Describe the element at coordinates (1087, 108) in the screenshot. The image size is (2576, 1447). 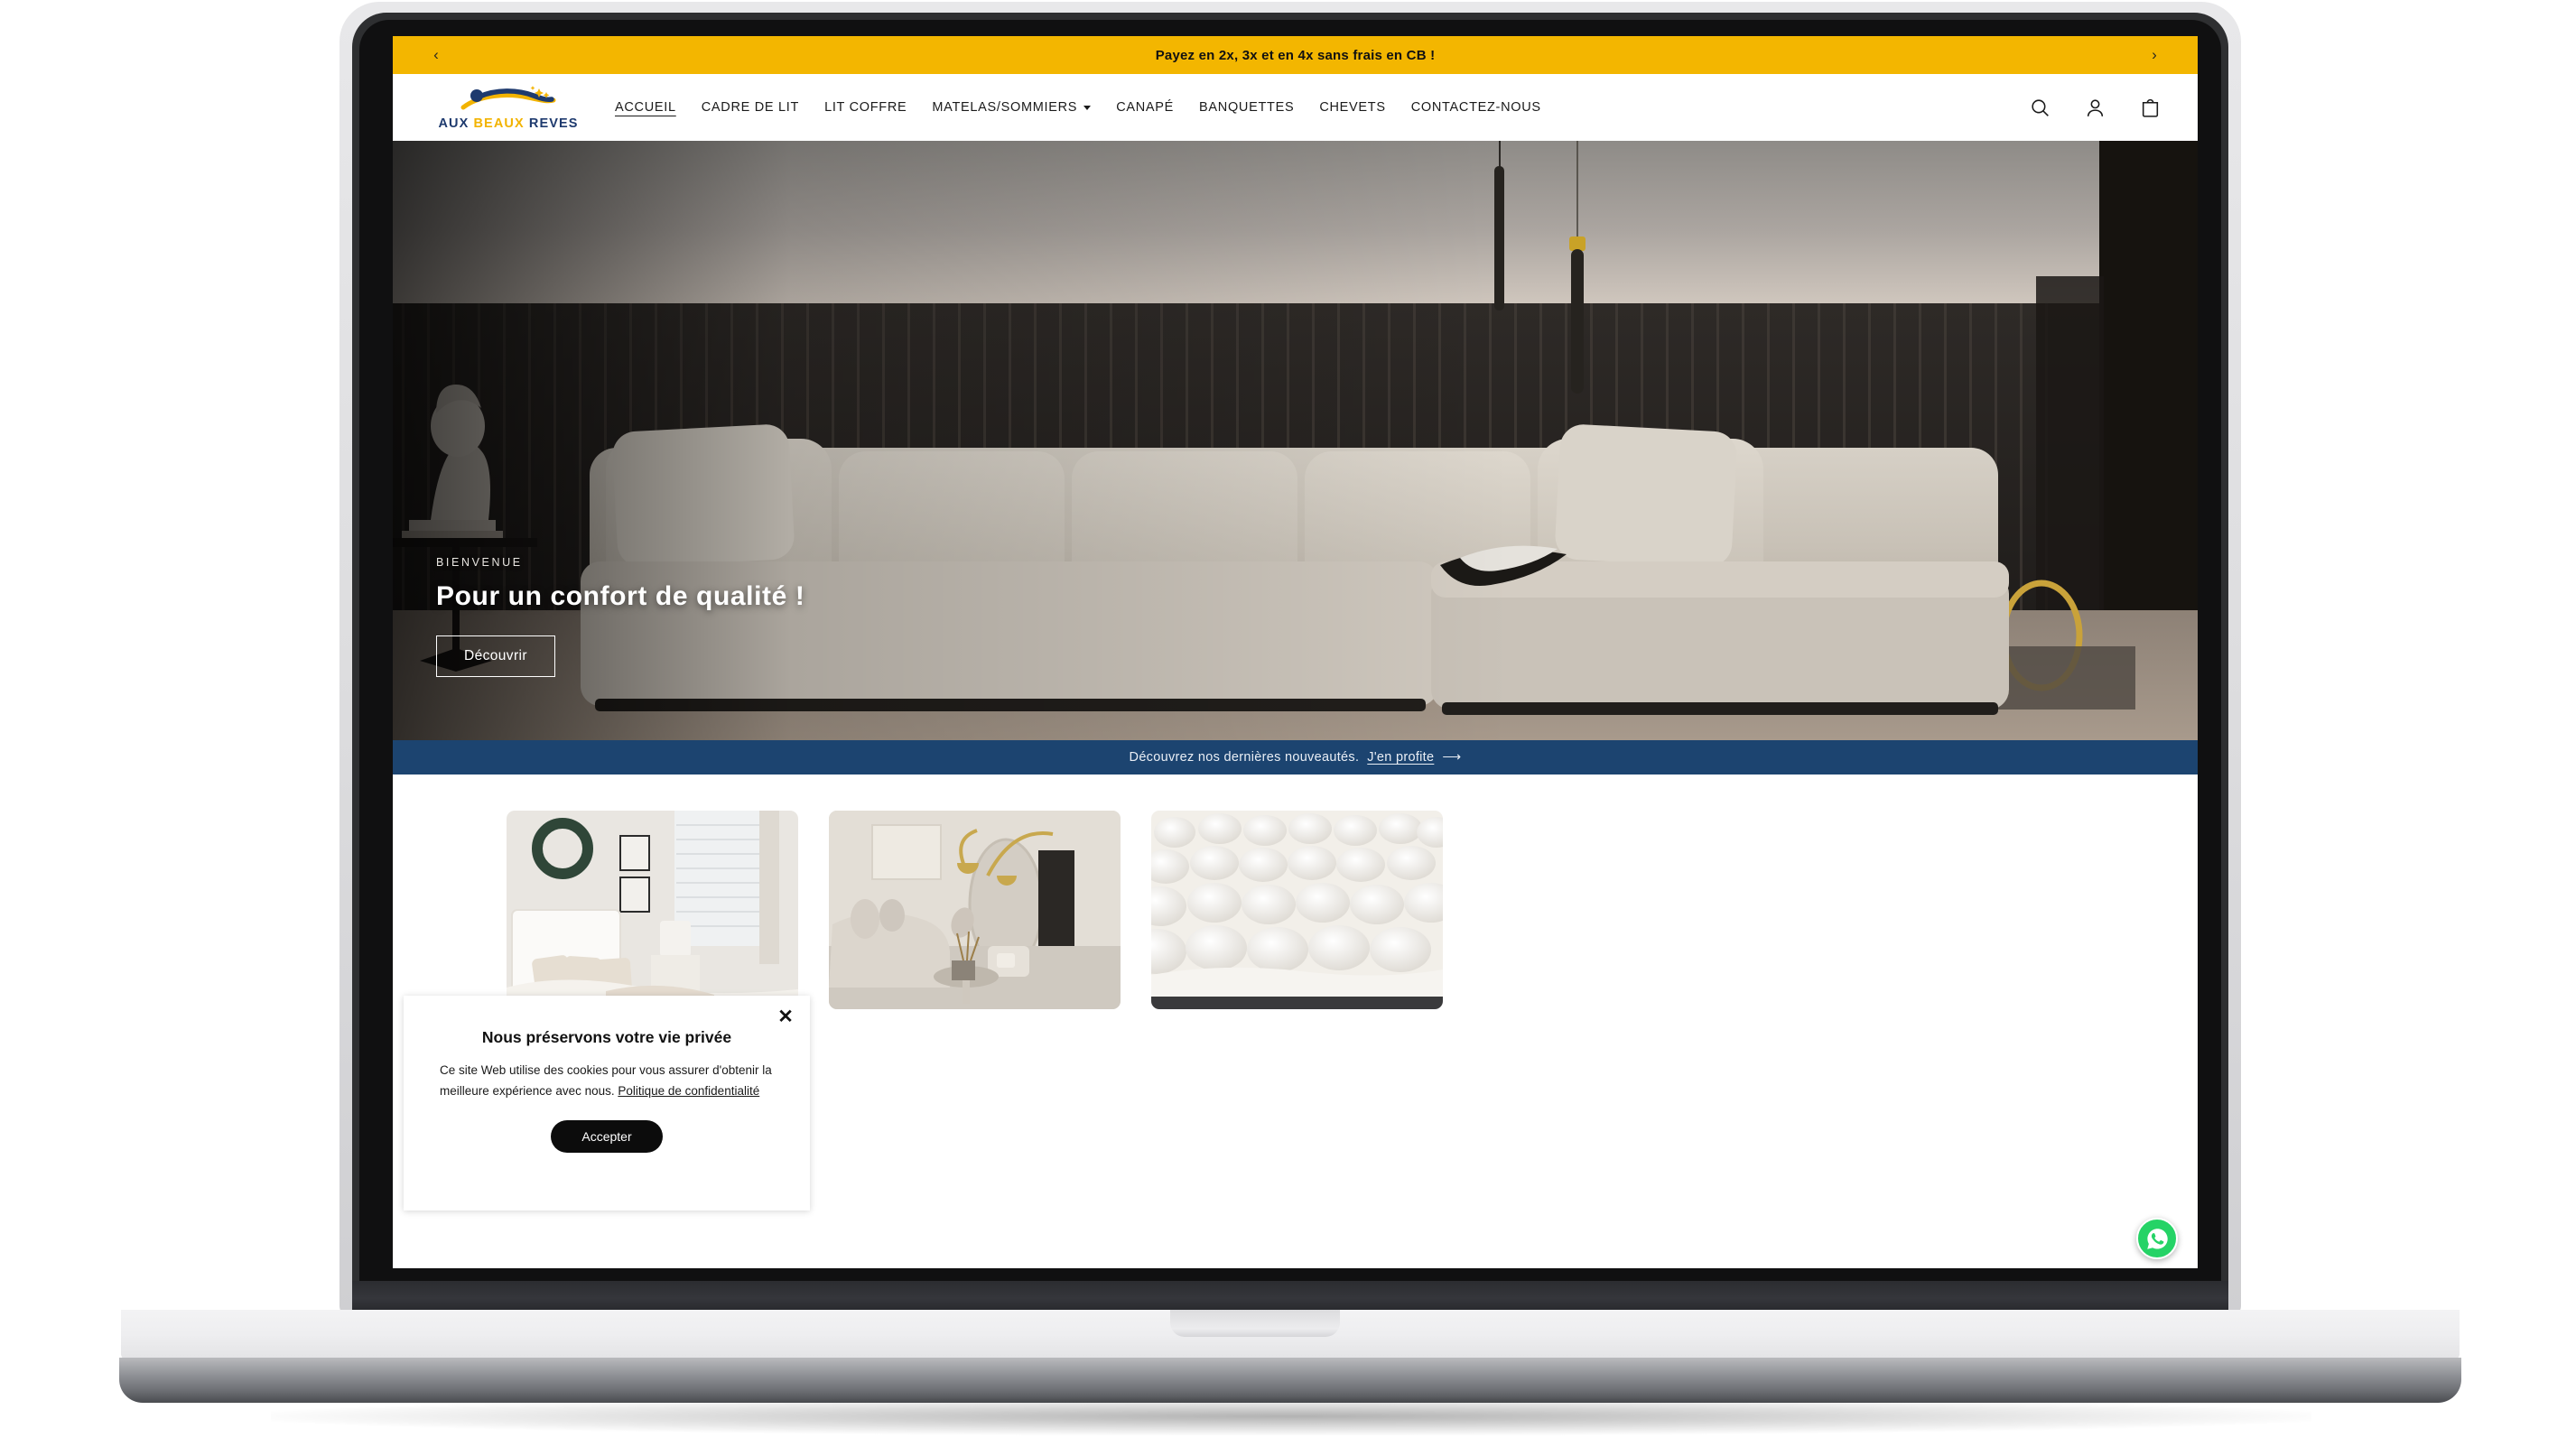
I see `chevron-down-icon` at that location.